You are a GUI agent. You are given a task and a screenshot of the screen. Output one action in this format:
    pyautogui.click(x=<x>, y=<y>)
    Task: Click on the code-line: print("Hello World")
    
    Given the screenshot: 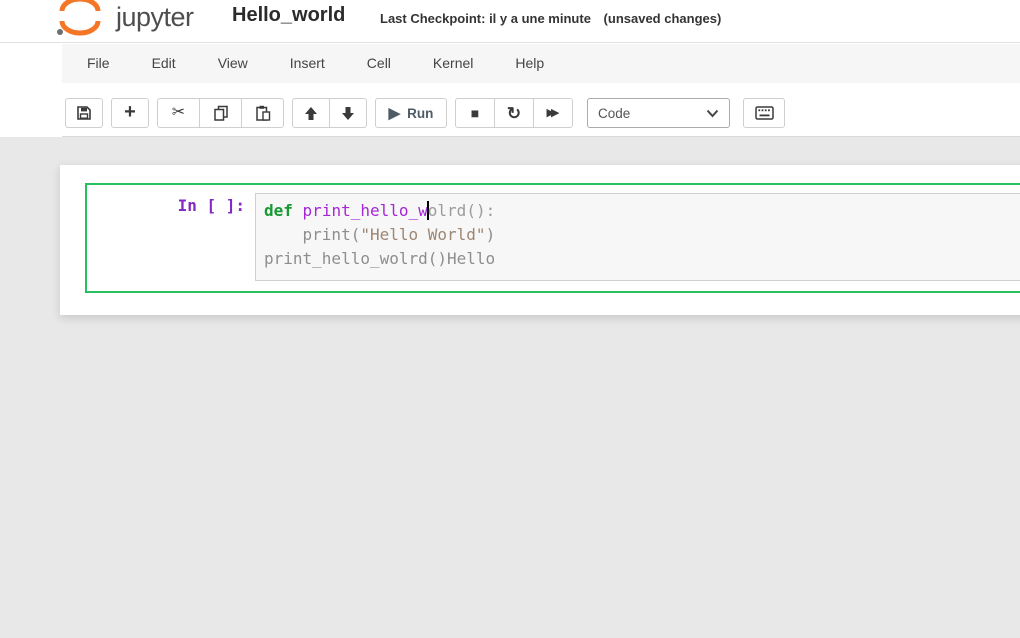 What is the action you would take?
    pyautogui.click(x=642, y=235)
    